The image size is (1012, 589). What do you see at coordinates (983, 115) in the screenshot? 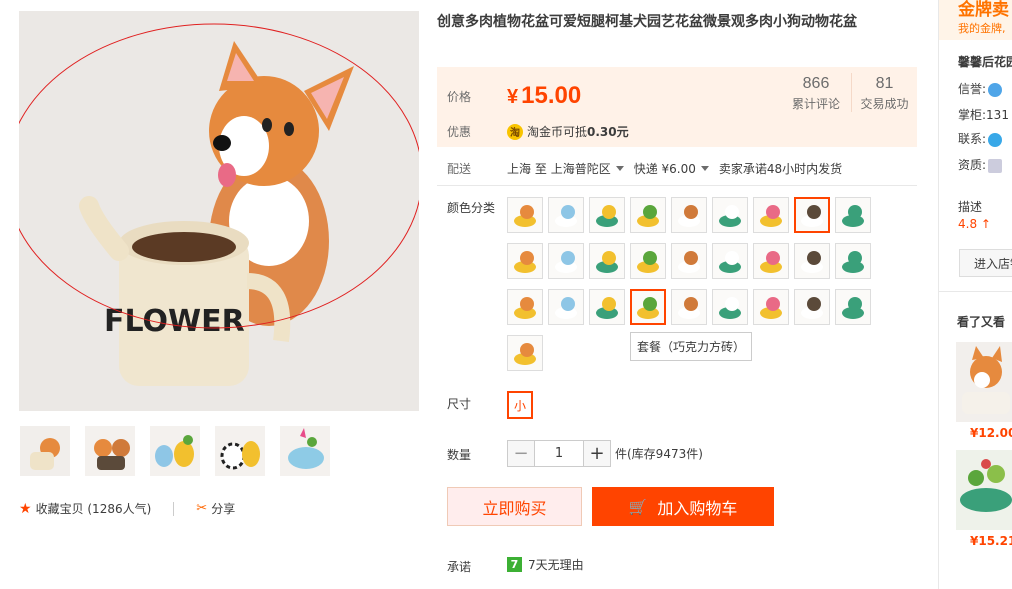
I see `keeper-row: 掌柜:131` at bounding box center [983, 115].